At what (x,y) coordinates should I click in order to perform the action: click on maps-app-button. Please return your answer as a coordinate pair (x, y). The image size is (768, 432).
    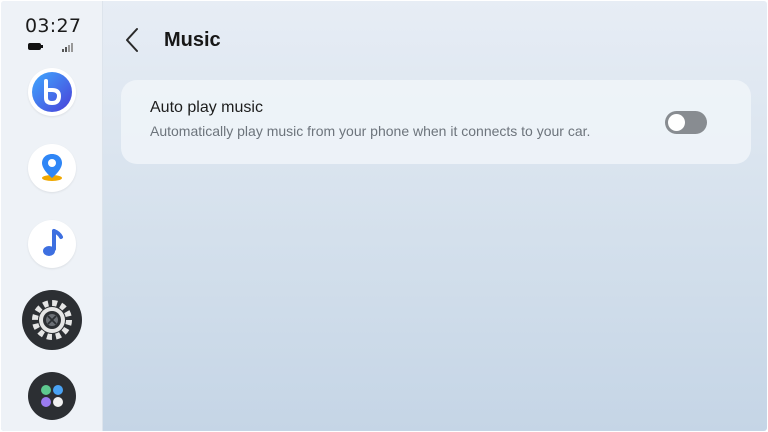
    Looking at the image, I should click on (52, 168).